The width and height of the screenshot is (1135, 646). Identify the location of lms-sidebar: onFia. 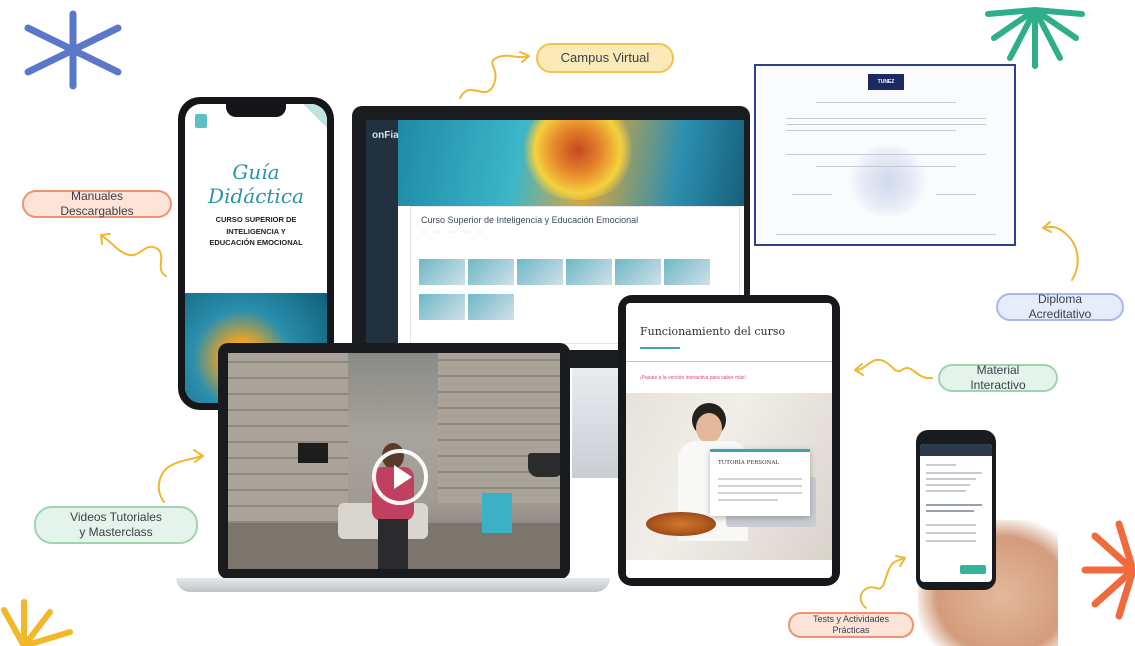
(382, 235).